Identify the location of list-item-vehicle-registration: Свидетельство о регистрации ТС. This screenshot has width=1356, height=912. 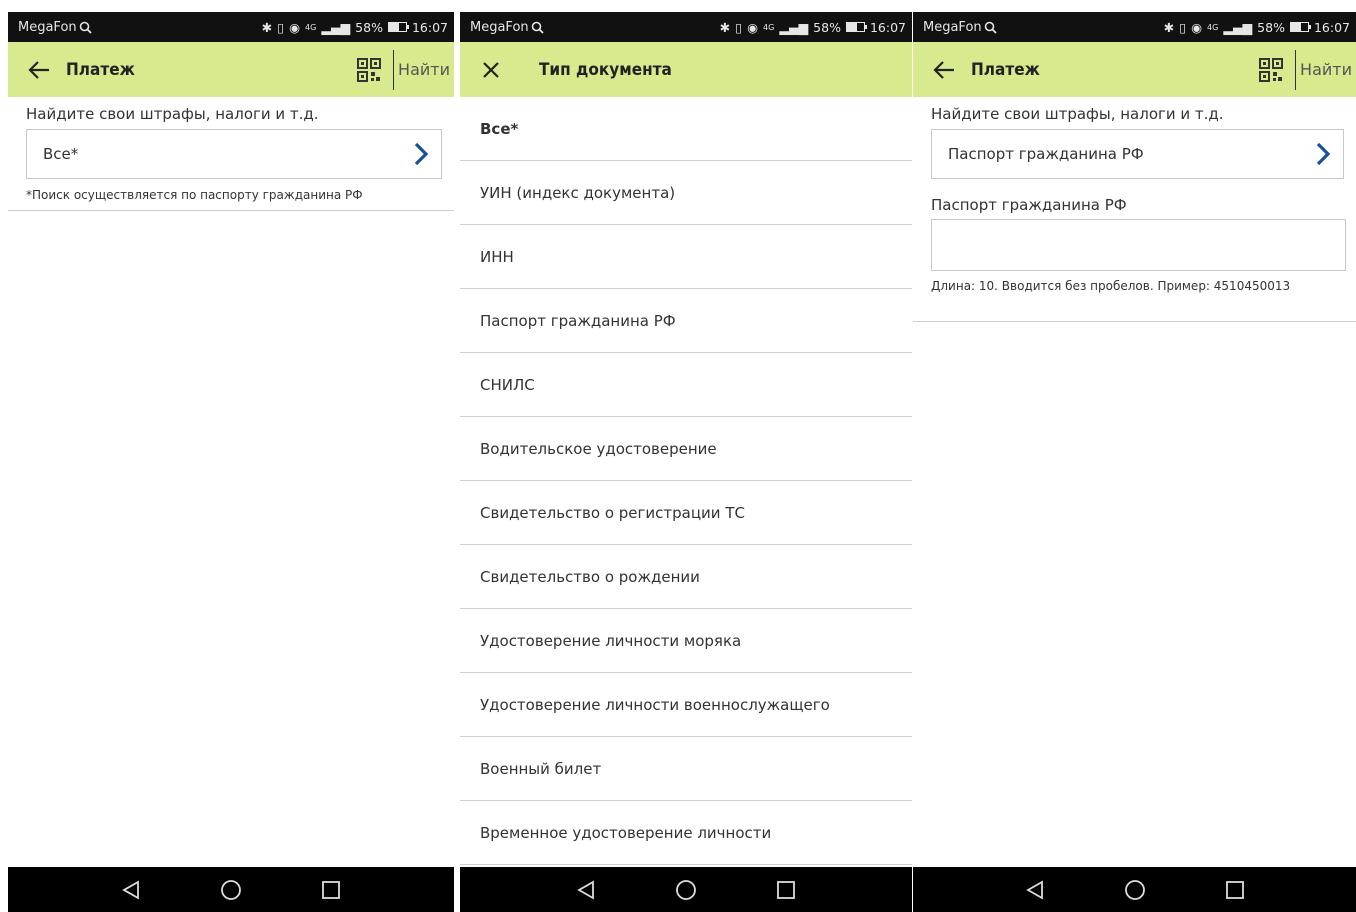
(686, 513).